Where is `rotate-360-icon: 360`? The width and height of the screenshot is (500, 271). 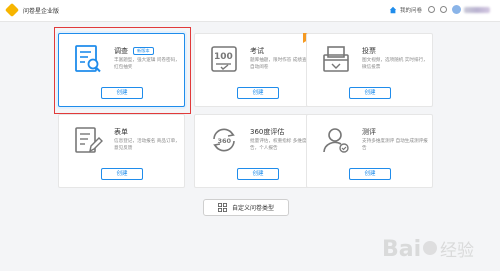 rotate-360-icon: 360 is located at coordinates (224, 140).